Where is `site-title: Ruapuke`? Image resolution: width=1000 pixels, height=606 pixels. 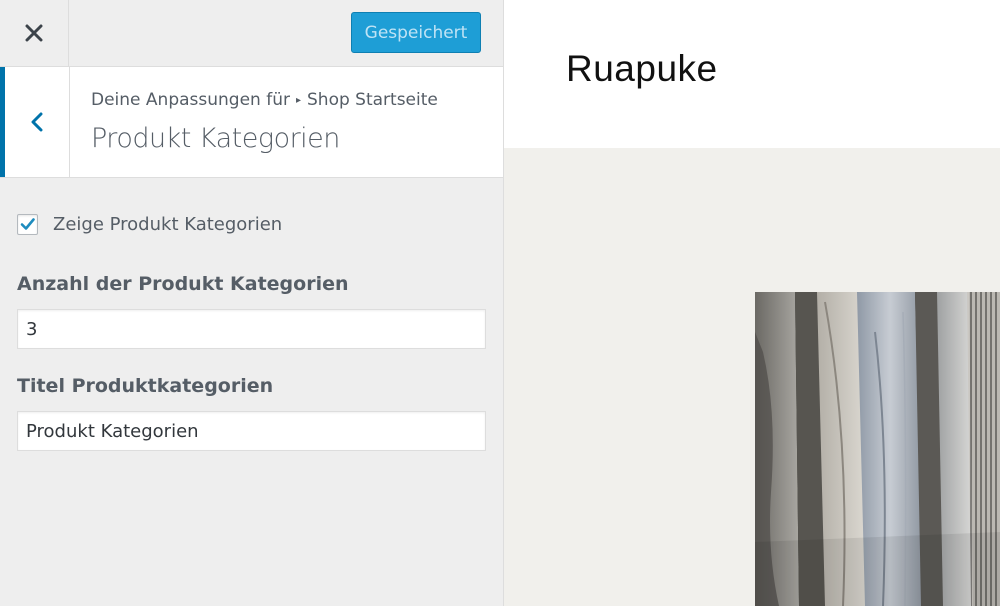 site-title: Ruapuke is located at coordinates (642, 69).